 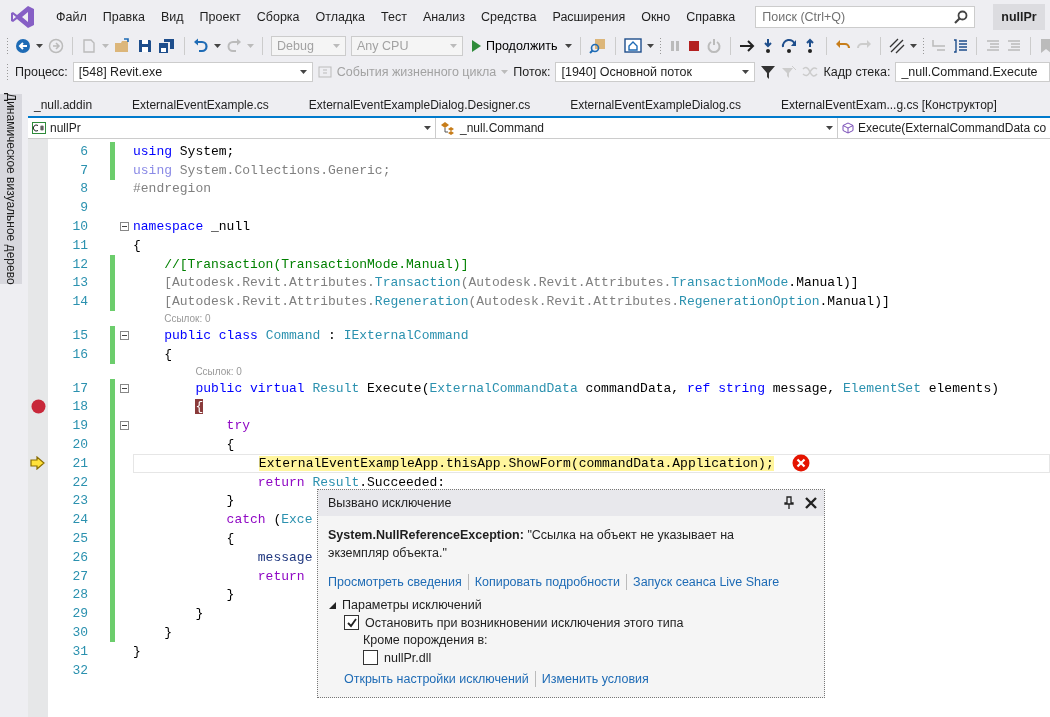 I want to click on filter-icon, so click(x=768, y=72).